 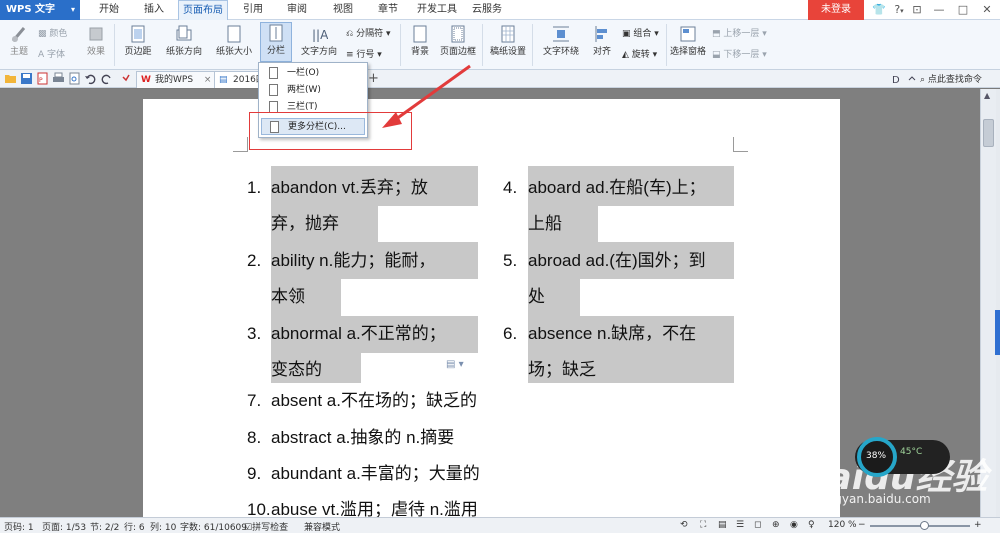 What do you see at coordinates (684, 525) in the screenshot?
I see `focus-mode-icon: ⟲` at bounding box center [684, 525].